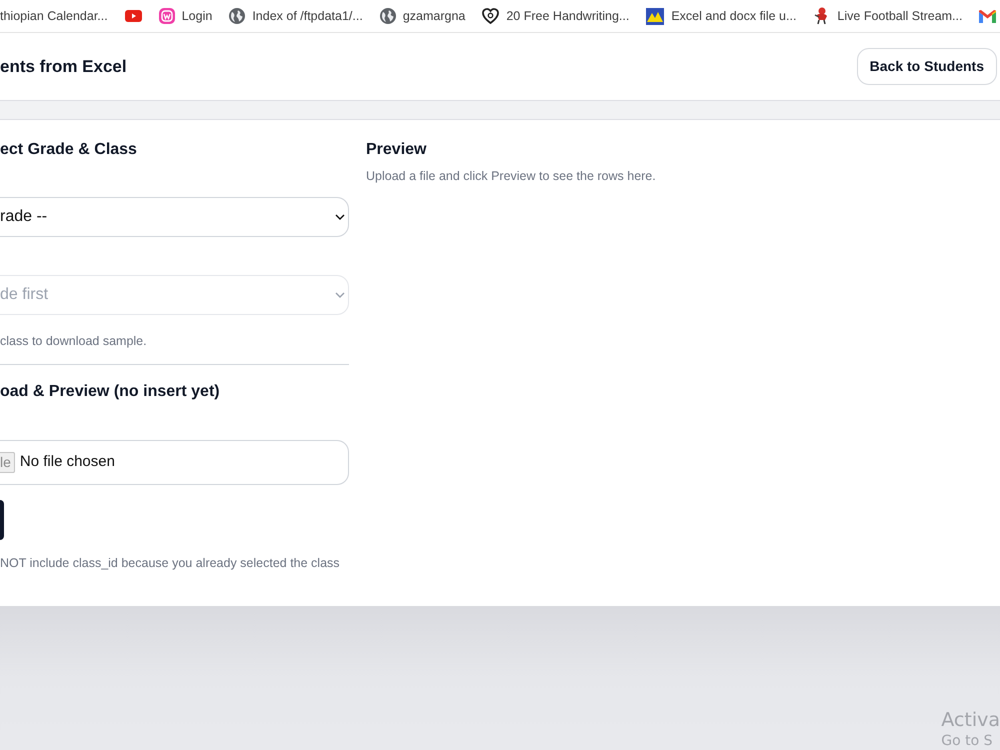 Image resolution: width=1000 pixels, height=750 pixels. Describe the element at coordinates (170, 563) in the screenshot. I see `note-text: NOT include class_id because you already selected the class` at that location.